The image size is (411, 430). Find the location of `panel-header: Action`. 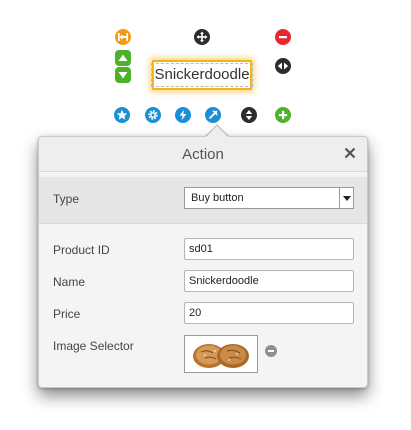

panel-header: Action is located at coordinates (203, 154).